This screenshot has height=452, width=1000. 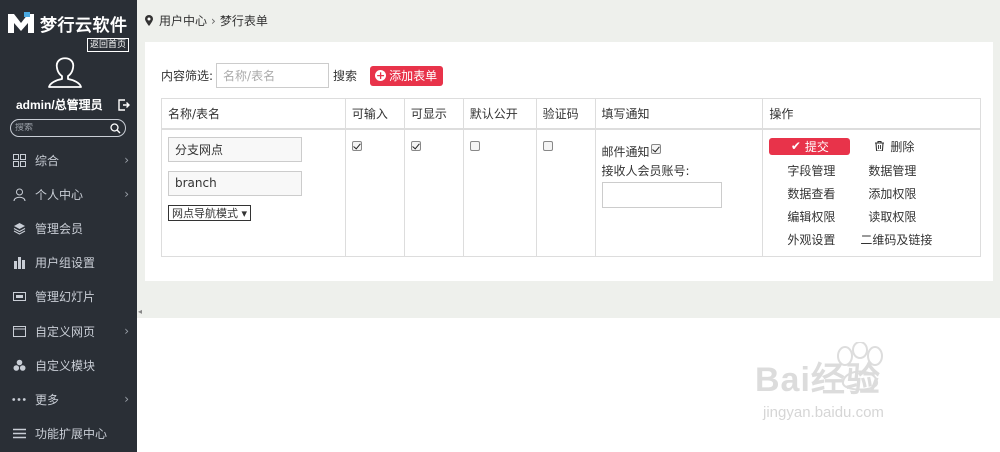 What do you see at coordinates (433, 192) in the screenshot?
I see `cell-displayable` at bounding box center [433, 192].